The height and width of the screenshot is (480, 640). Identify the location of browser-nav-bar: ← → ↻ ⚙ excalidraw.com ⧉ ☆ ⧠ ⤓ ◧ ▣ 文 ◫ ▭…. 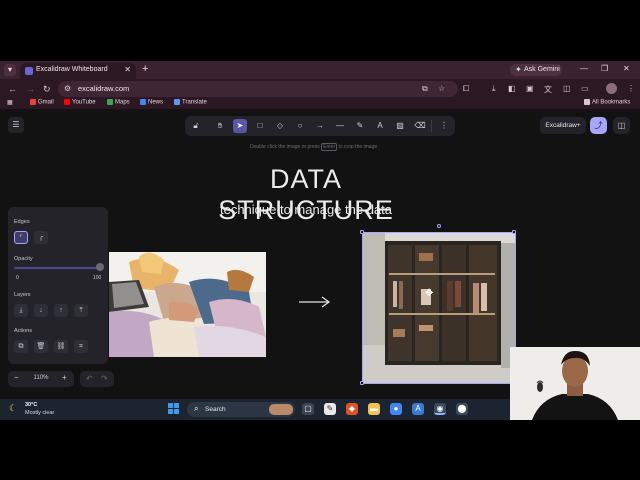
(320, 89).